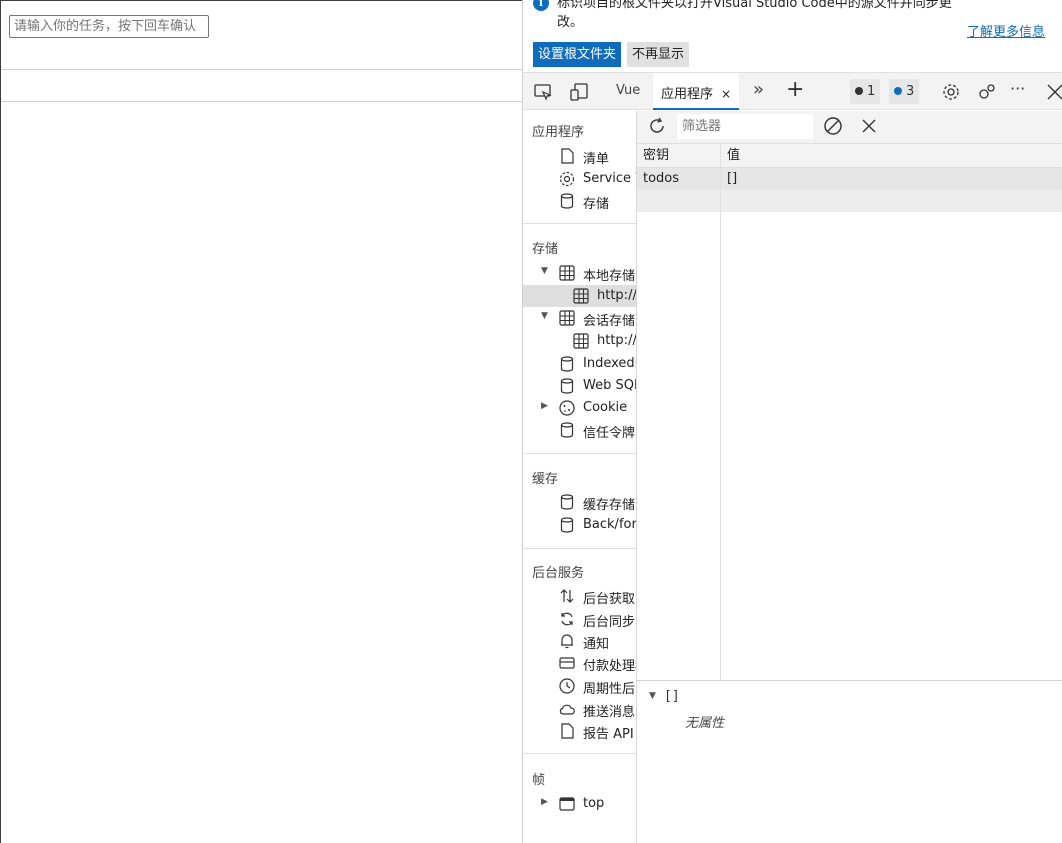 The image size is (1062, 843). Describe the element at coordinates (541, 5) in the screenshot. I see `info-icon: i` at that location.